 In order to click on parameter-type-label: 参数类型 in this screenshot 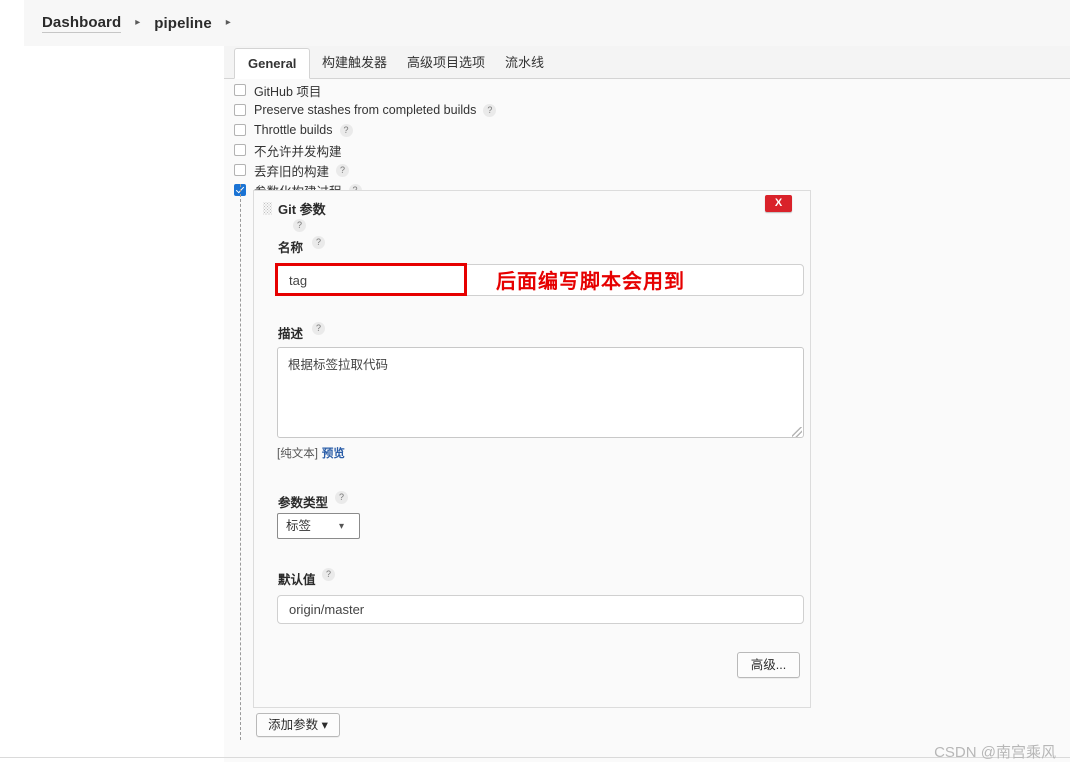, I will do `click(303, 503)`.